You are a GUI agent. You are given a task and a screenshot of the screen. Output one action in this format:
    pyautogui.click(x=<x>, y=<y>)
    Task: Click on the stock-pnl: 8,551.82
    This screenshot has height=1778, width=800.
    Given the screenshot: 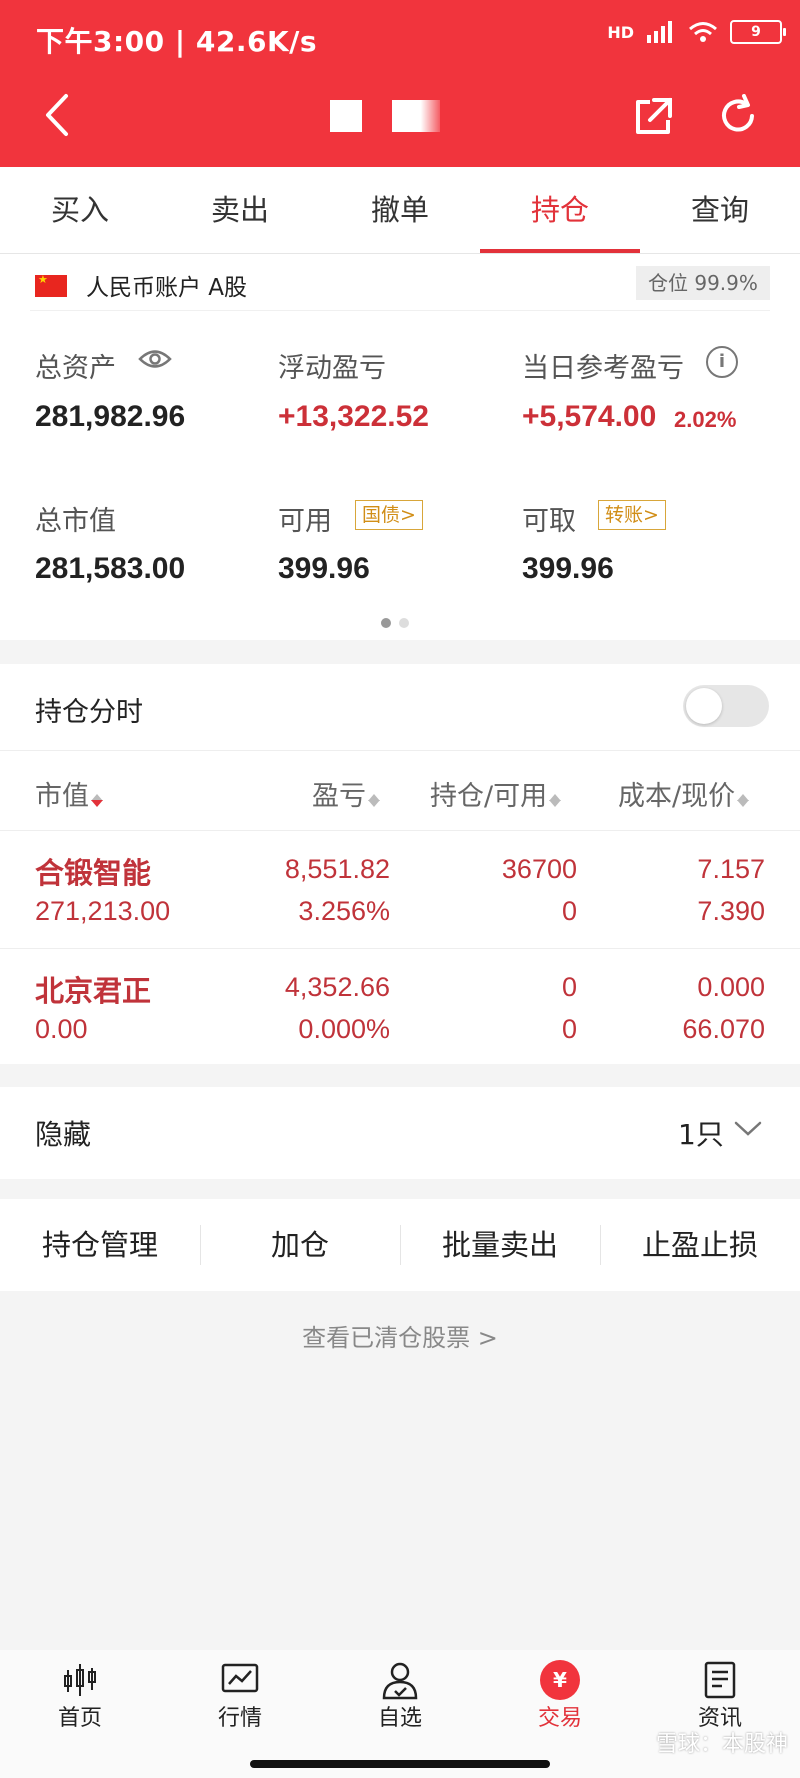 What is the action you would take?
    pyautogui.click(x=337, y=869)
    